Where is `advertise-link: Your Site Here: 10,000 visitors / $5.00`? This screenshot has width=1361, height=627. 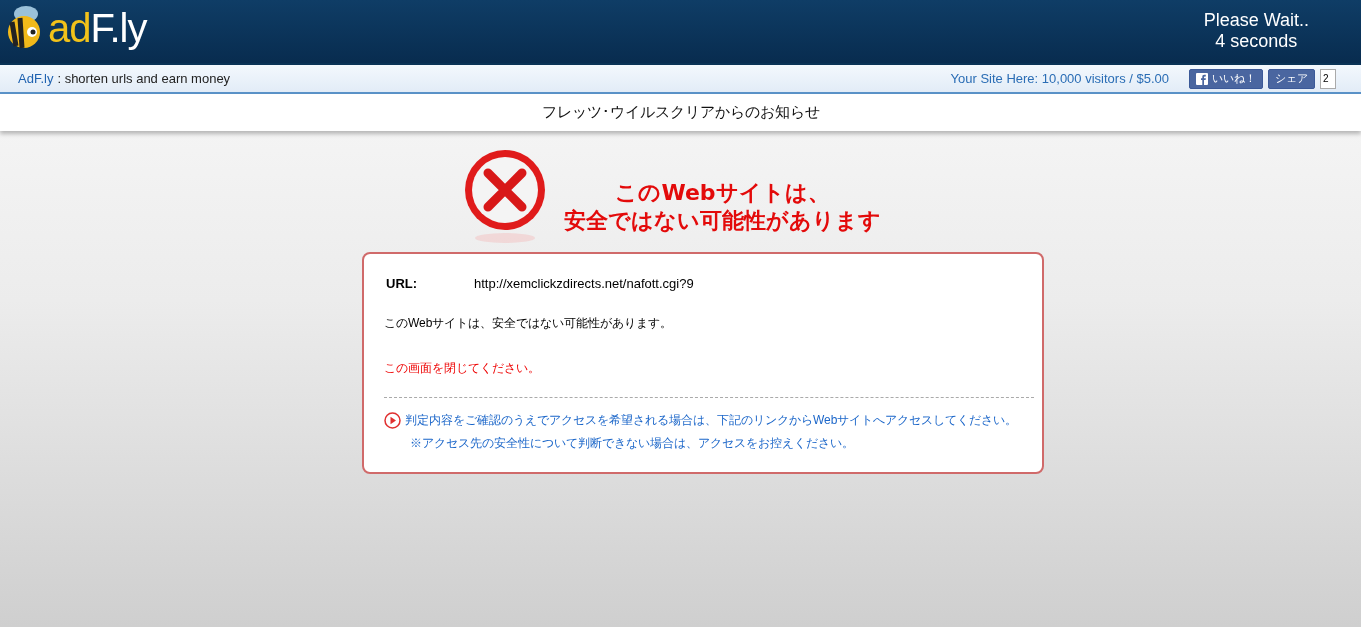 advertise-link: Your Site Here: 10,000 visitors / $5.00 is located at coordinates (1059, 78).